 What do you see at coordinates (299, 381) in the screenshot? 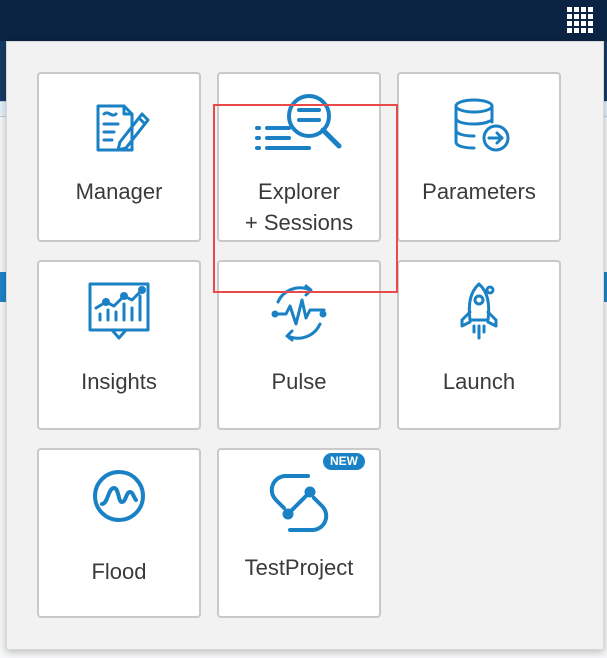
I see `app-label-pulse: Pulse` at bounding box center [299, 381].